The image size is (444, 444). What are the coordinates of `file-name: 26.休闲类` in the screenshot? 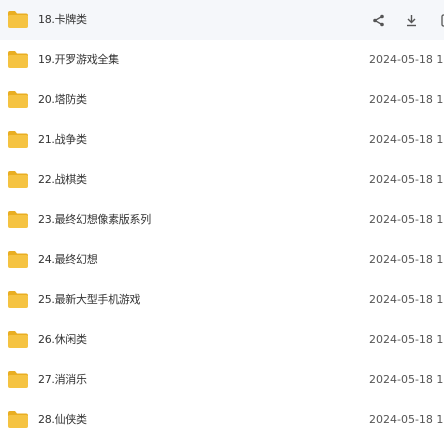 It's located at (62, 340).